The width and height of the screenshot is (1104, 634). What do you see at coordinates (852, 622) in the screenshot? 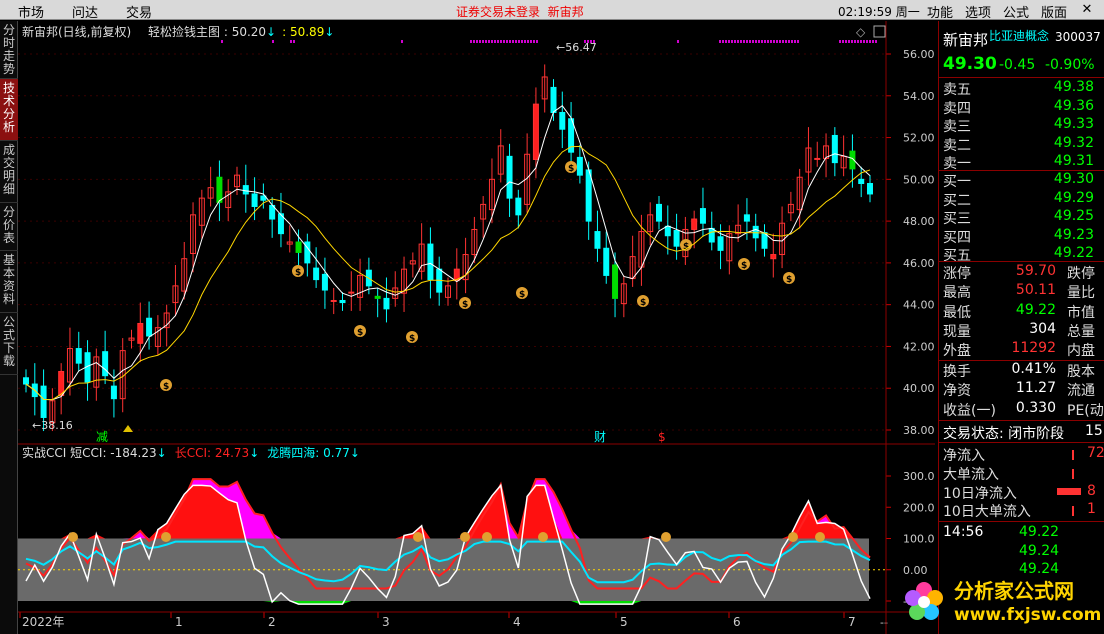
I see `x-tick: 7` at bounding box center [852, 622].